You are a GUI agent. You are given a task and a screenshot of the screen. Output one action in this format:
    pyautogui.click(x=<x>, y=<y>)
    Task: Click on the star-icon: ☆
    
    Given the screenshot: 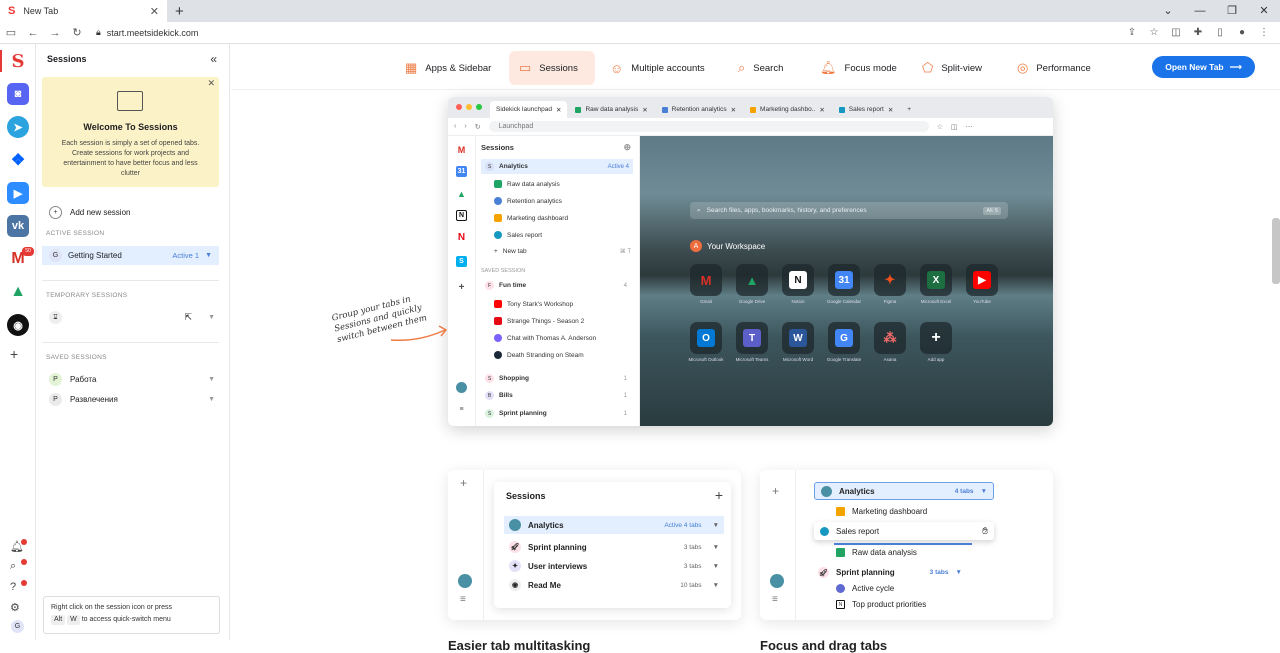 What is the action you would take?
    pyautogui.click(x=939, y=127)
    